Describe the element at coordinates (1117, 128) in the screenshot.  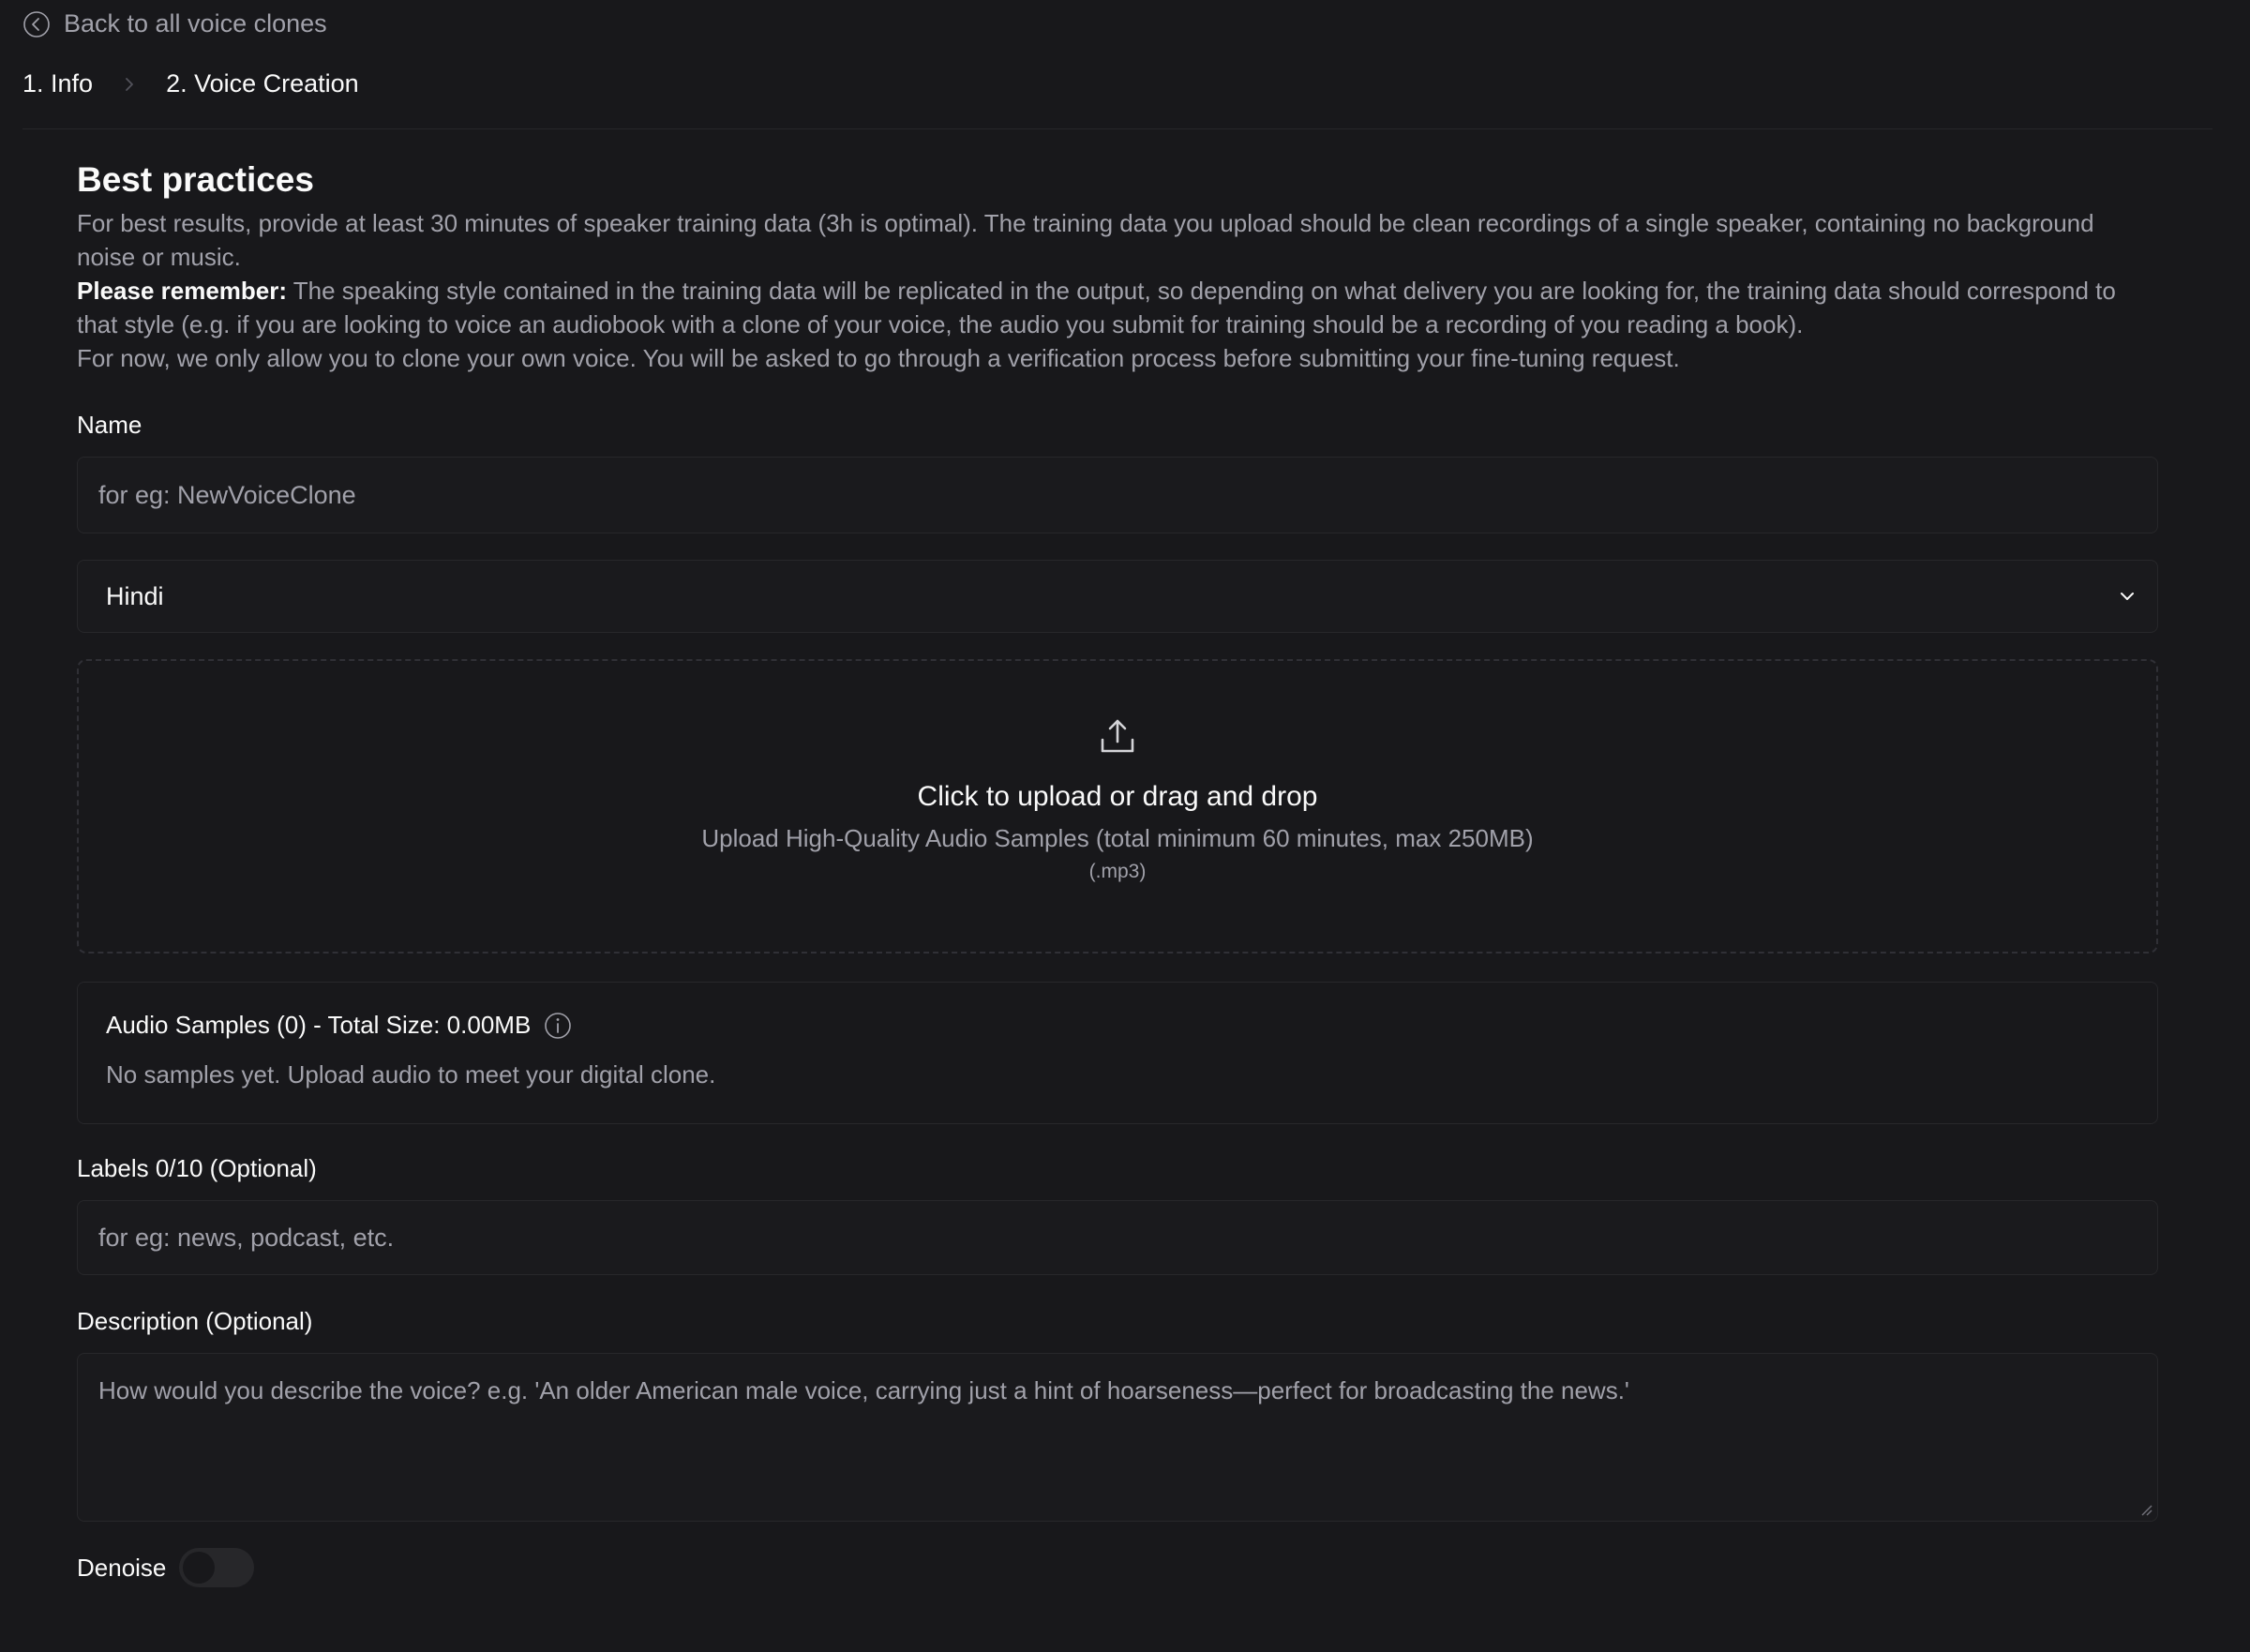
I see `header-divider` at that location.